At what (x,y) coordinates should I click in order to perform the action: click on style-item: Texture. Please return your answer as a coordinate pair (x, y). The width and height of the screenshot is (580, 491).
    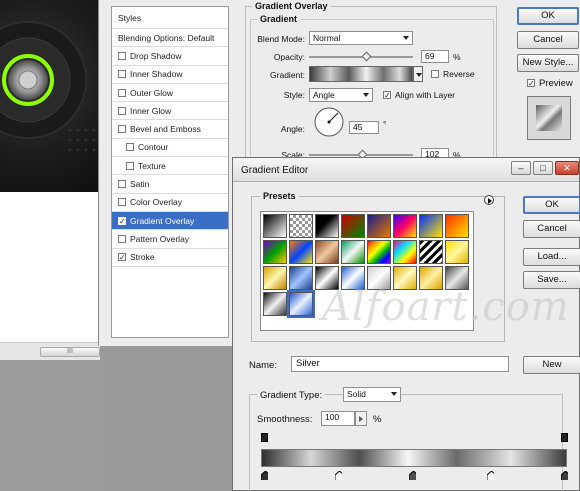
    Looking at the image, I should click on (170, 166).